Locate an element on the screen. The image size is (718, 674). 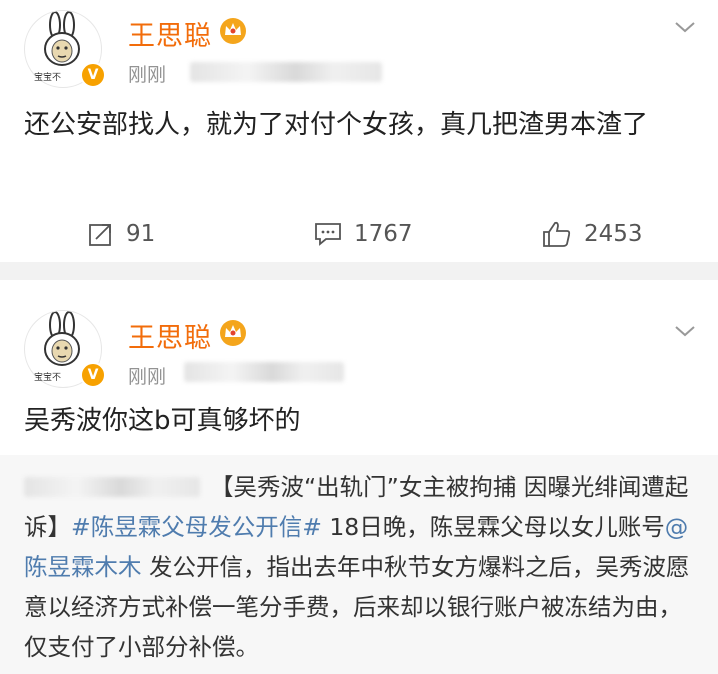
comment-icon is located at coordinates (328, 234).